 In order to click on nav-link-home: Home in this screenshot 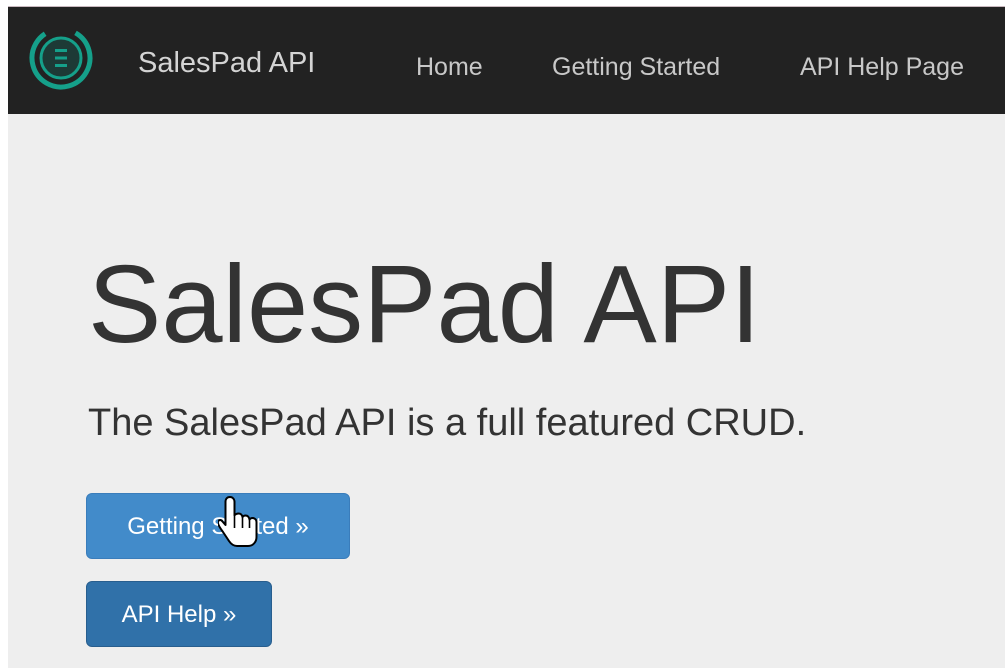, I will do `click(449, 67)`.